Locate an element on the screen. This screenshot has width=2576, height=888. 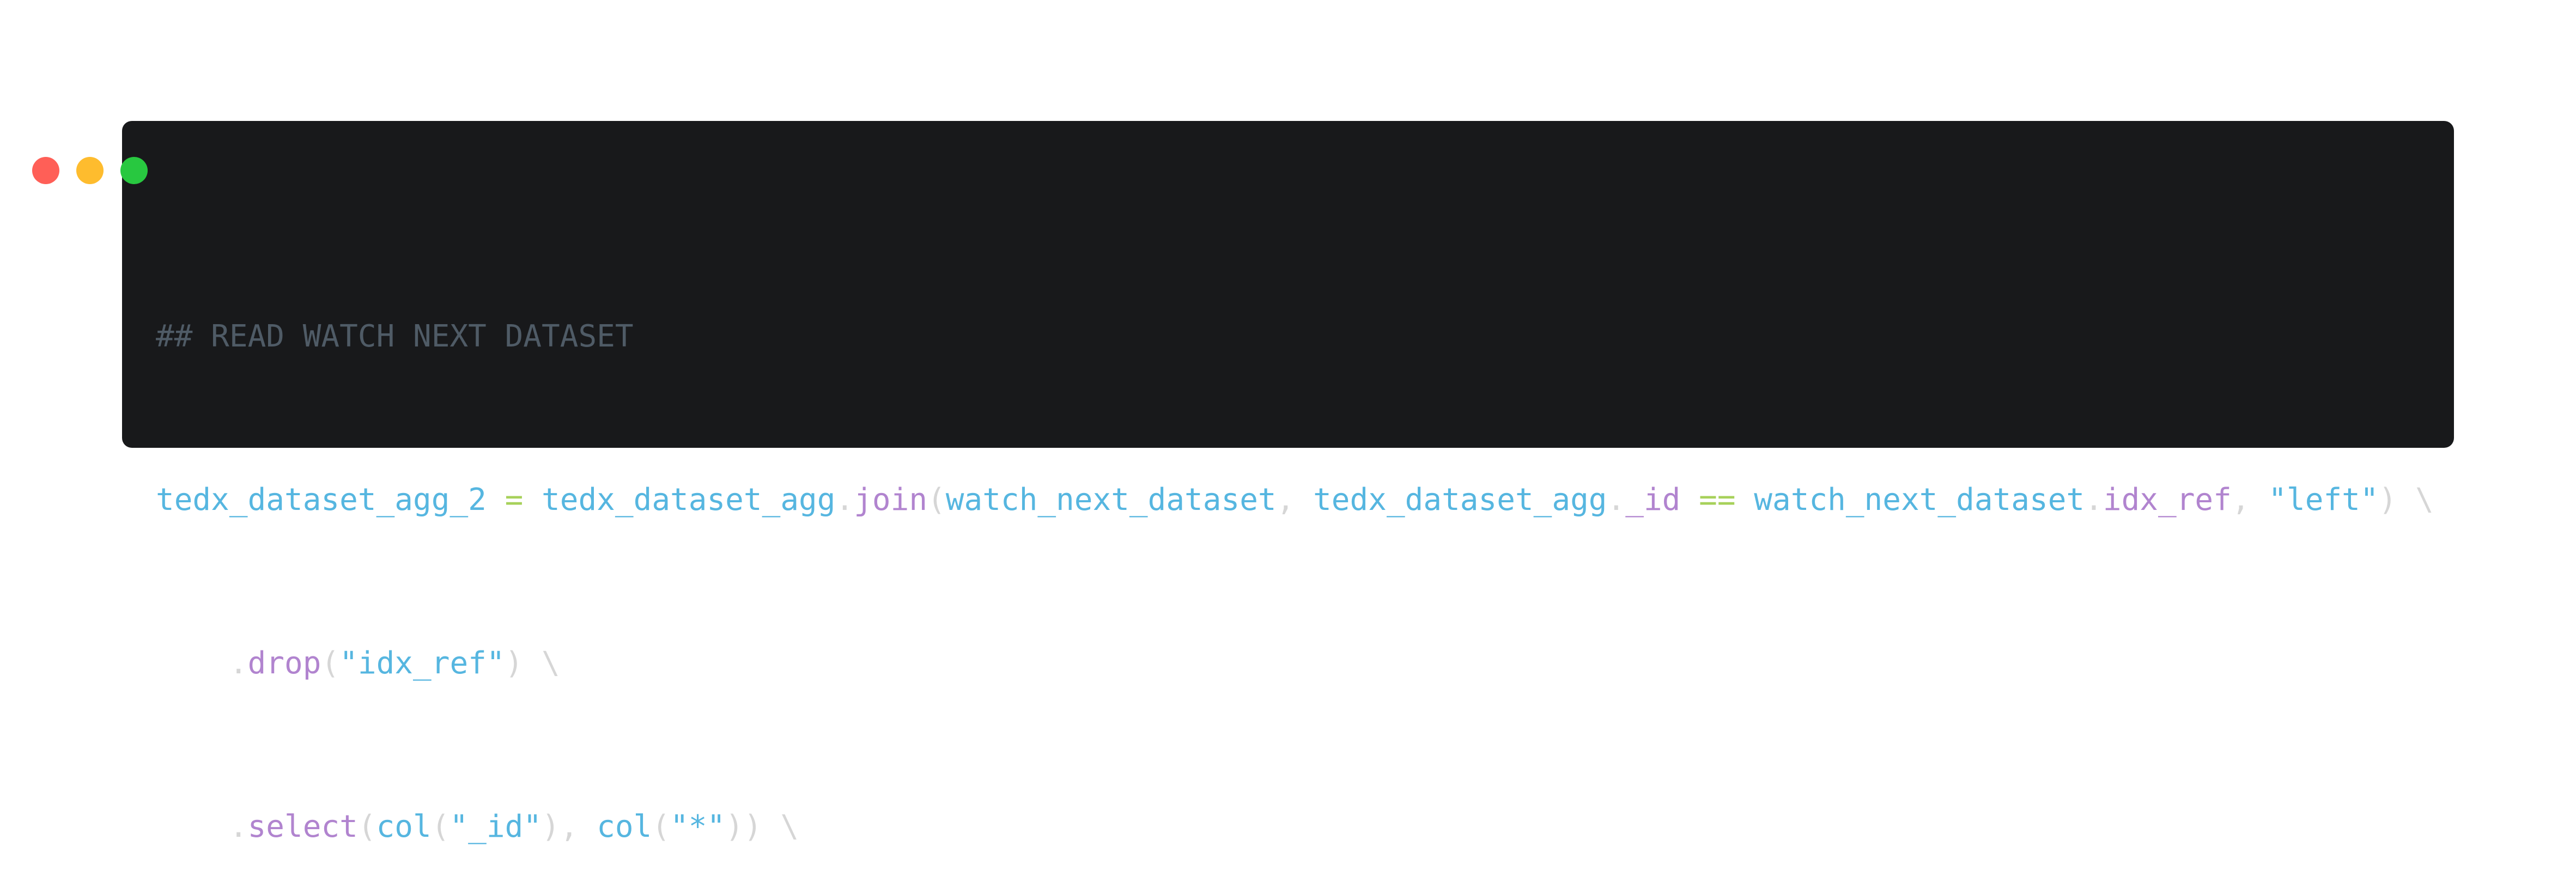
maximize-icon is located at coordinates (134, 170).